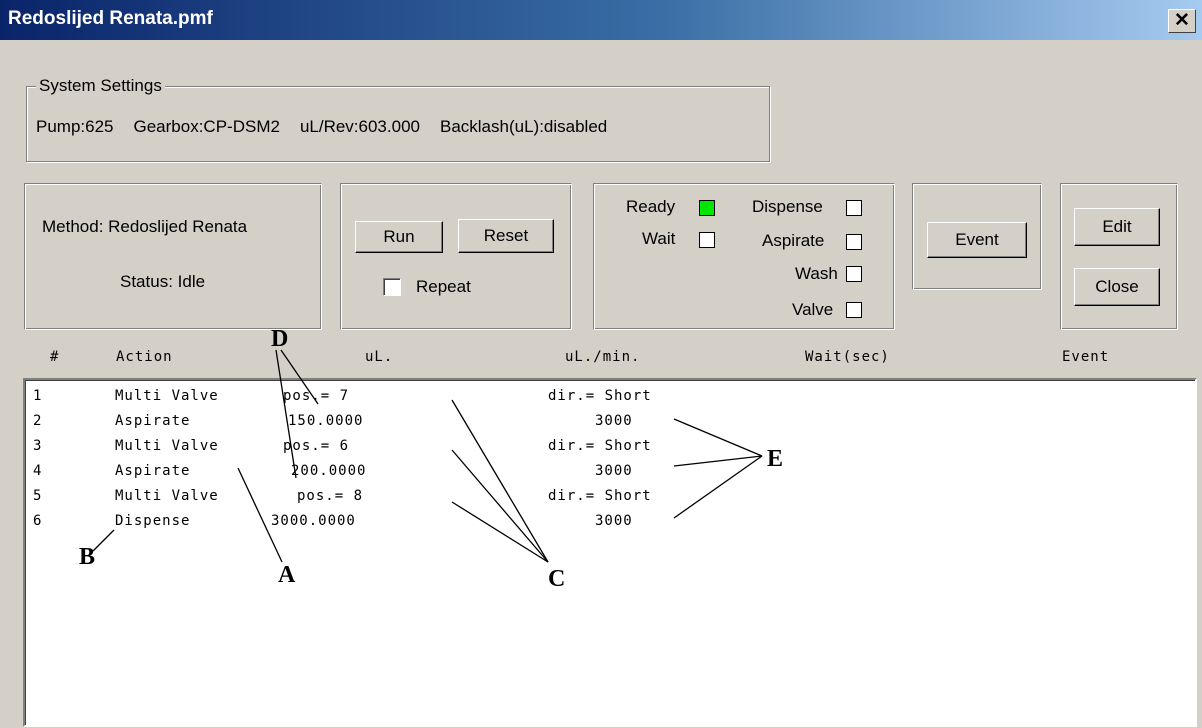 Image resolution: width=1202 pixels, height=728 pixels. Describe the element at coordinates (299, 377) in the screenshot. I see `annotation-line-d1` at that location.